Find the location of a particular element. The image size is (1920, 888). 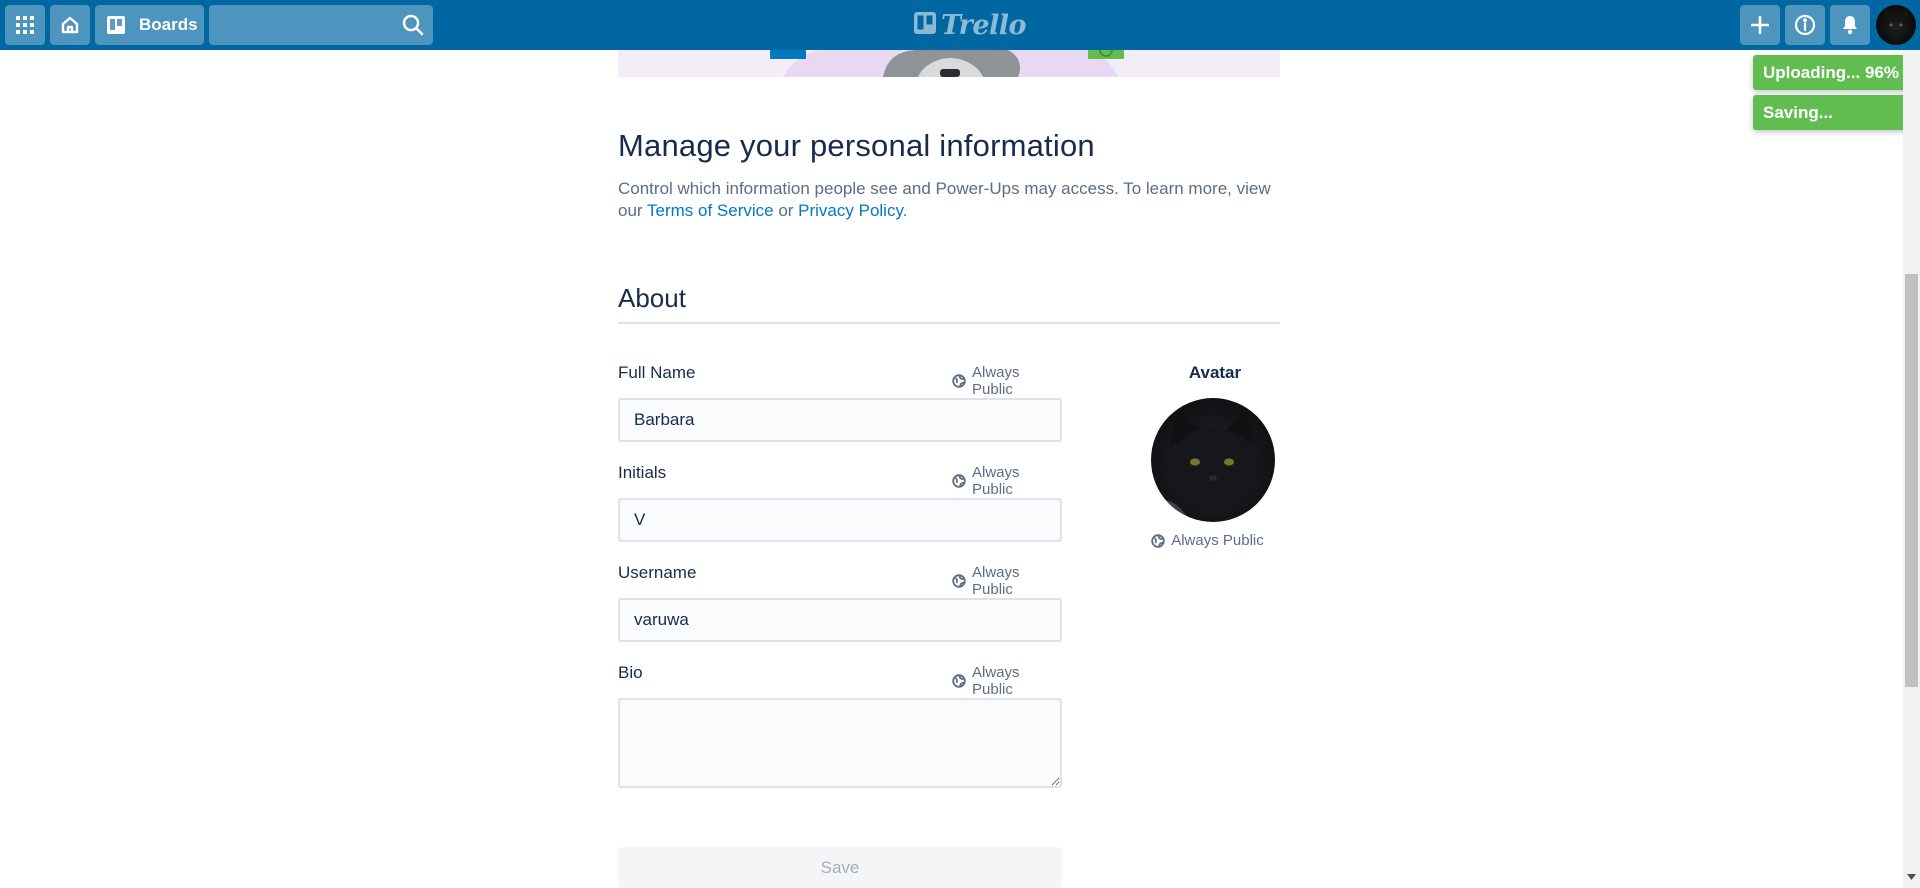

home-icon is located at coordinates (70, 25).